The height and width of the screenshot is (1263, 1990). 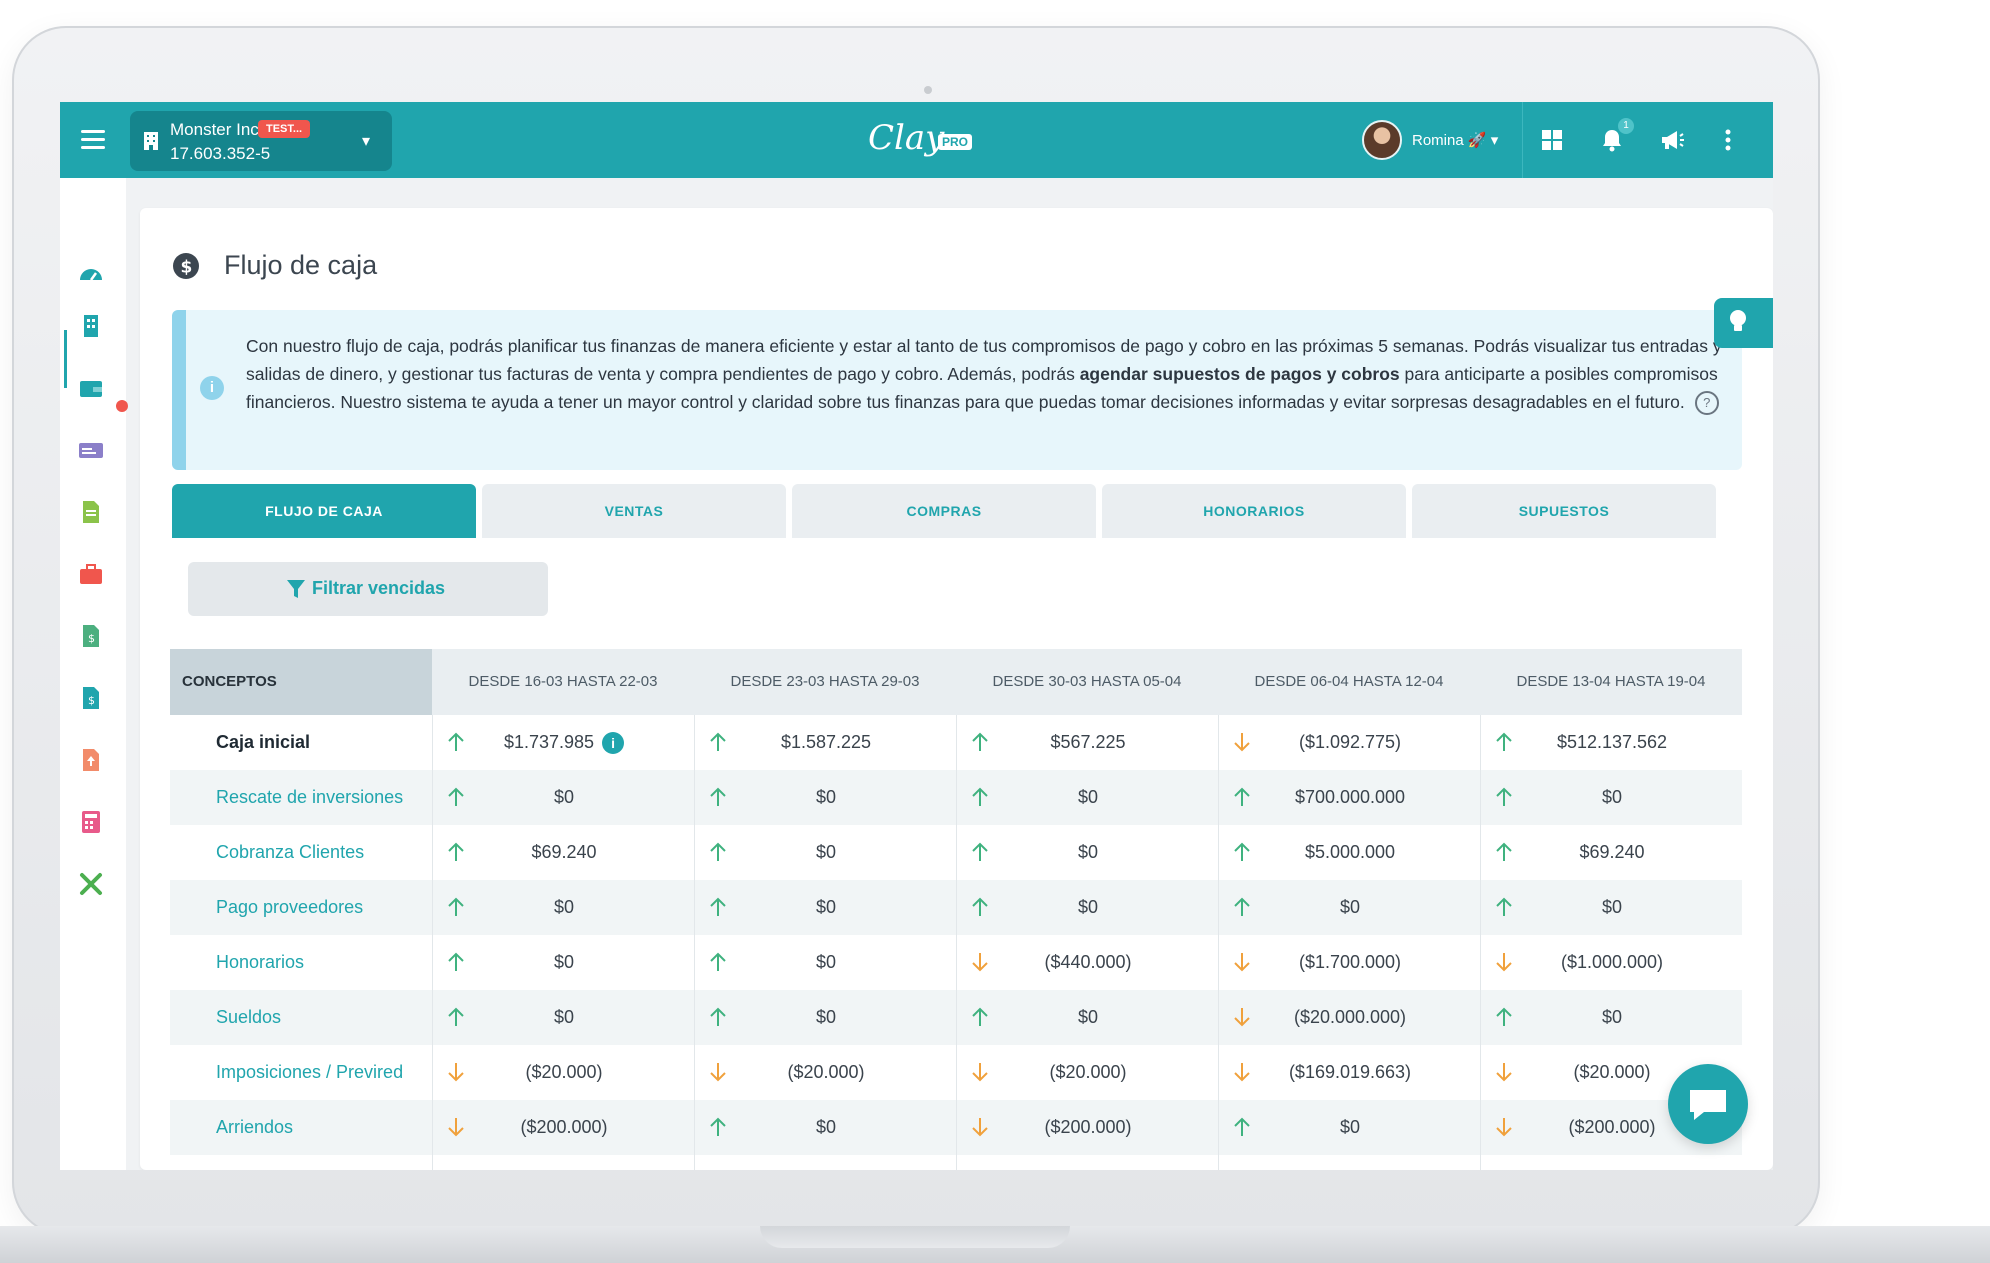 I want to click on tab-flujo-de-caja: FLUJO DE CAJA, so click(x=324, y=511).